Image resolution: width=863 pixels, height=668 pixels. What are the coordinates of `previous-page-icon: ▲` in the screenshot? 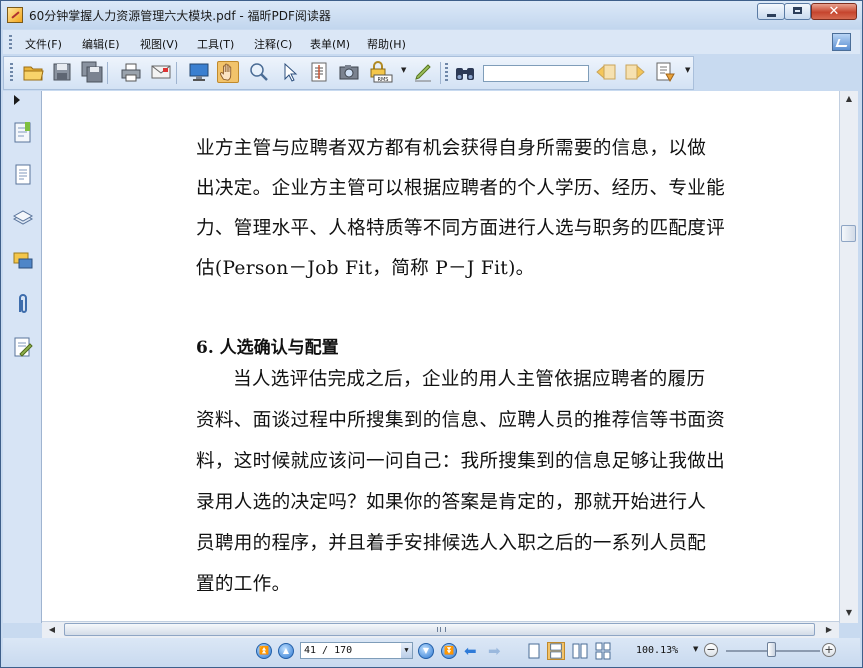 It's located at (286, 651).